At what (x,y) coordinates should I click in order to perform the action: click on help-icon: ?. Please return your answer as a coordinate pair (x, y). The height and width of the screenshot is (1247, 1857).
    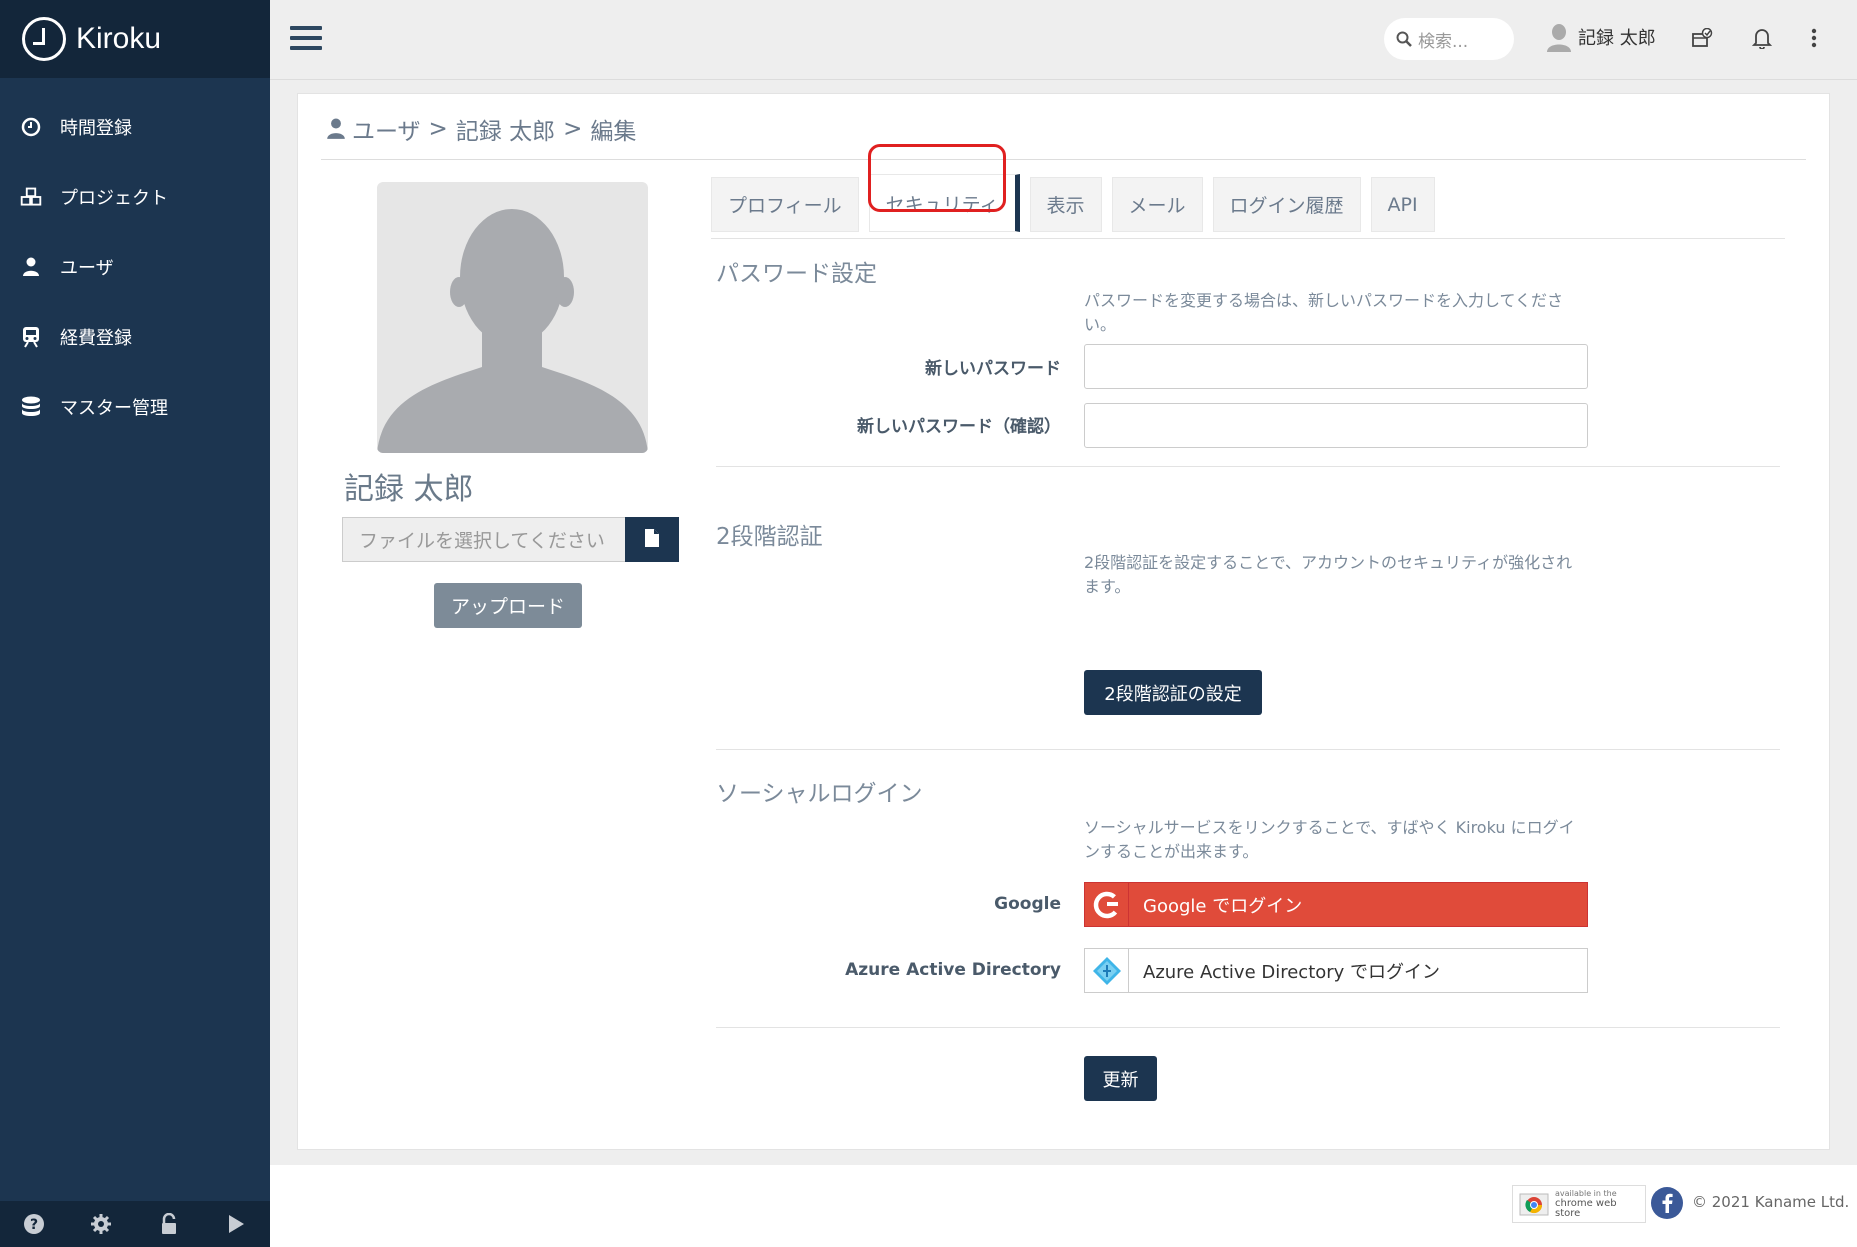
    Looking at the image, I should click on (34, 1224).